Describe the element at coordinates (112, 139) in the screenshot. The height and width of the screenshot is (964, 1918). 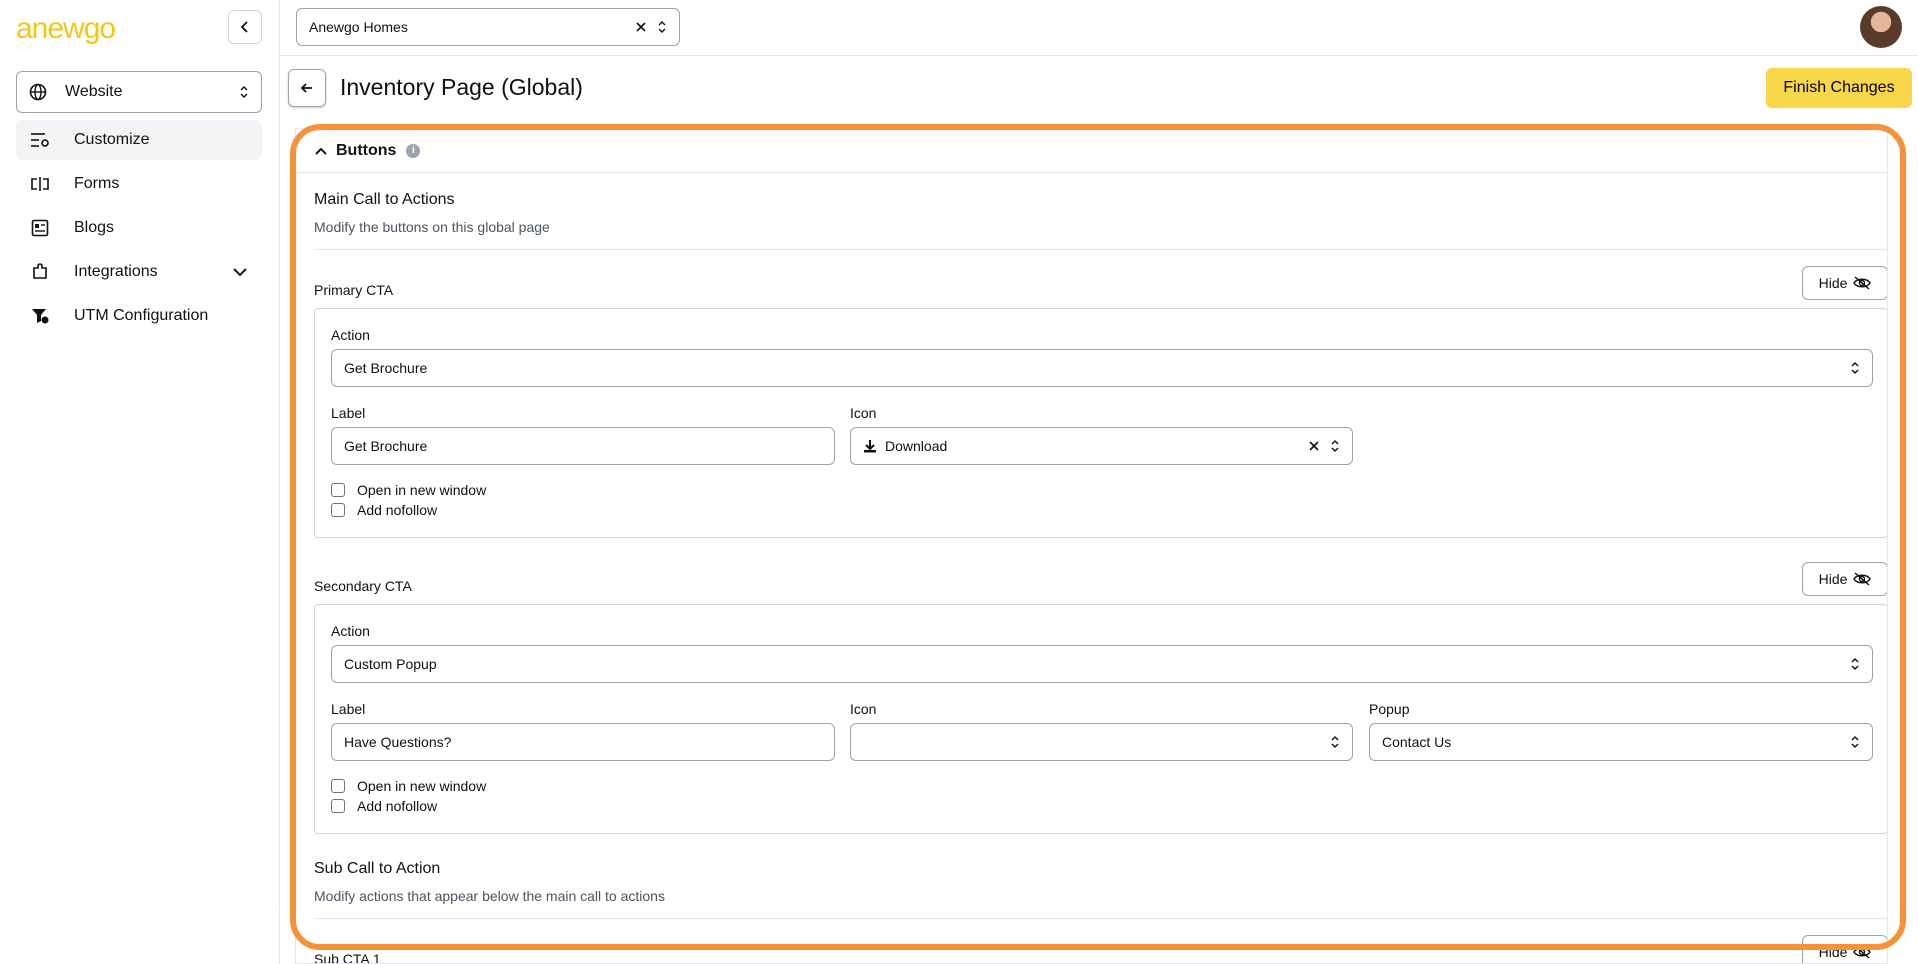
I see `sidebar-item-label: Customize` at that location.